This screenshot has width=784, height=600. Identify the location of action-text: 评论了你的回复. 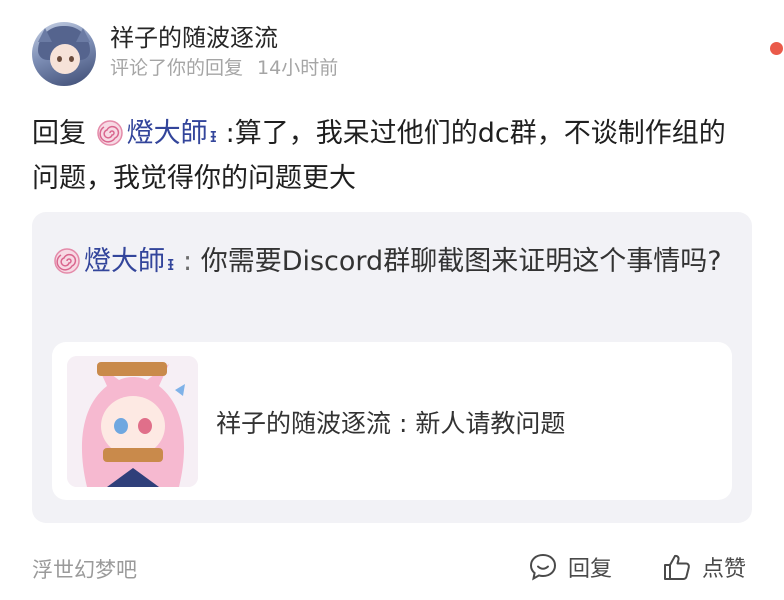
(177, 68).